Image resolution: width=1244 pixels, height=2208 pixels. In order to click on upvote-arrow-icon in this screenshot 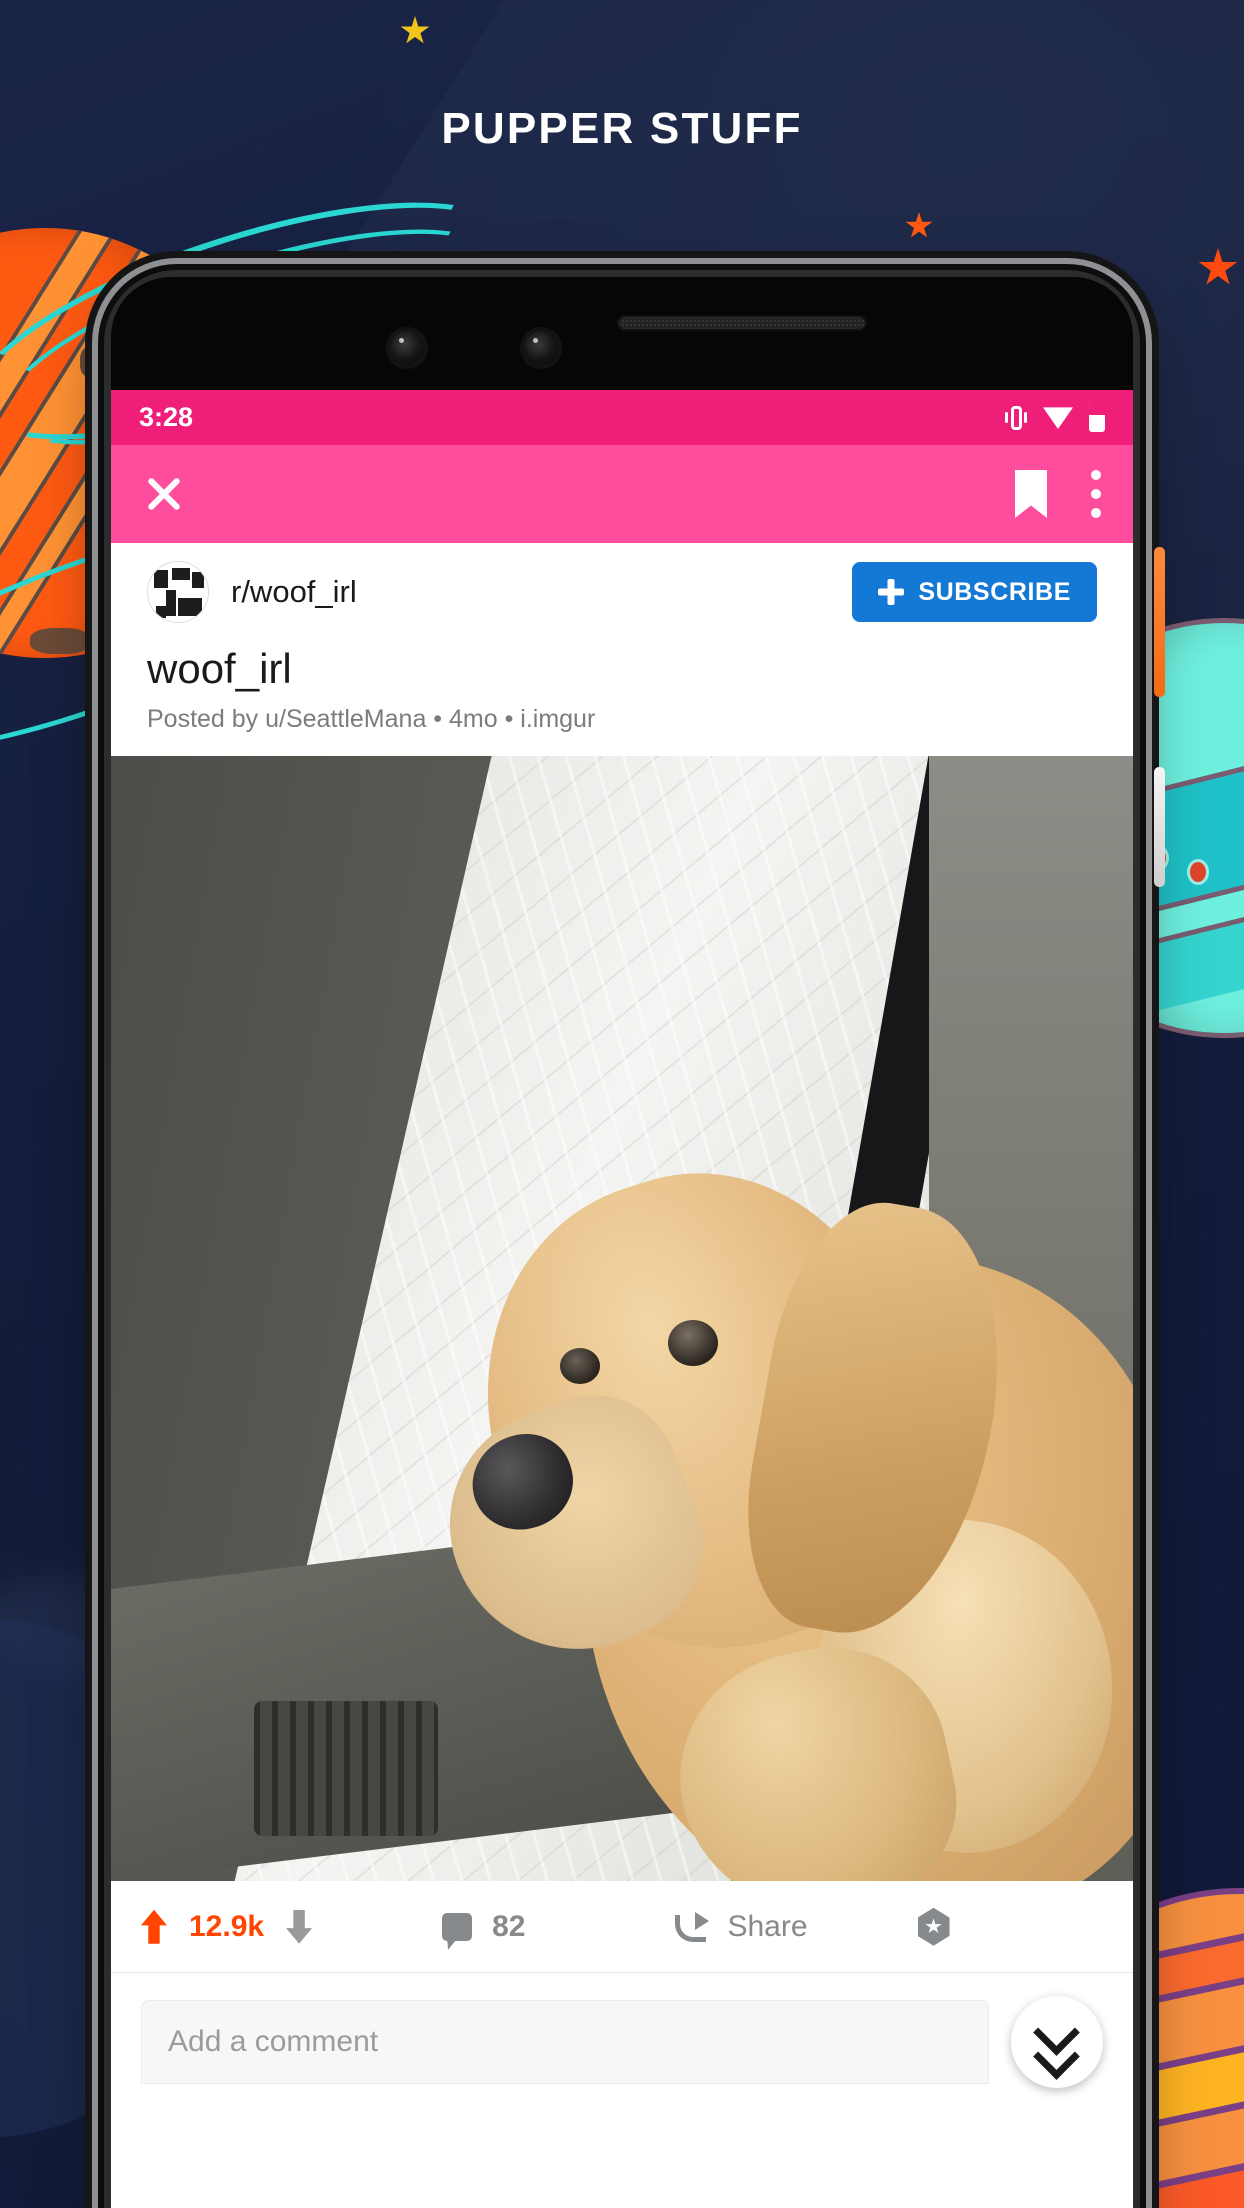, I will do `click(154, 1926)`.